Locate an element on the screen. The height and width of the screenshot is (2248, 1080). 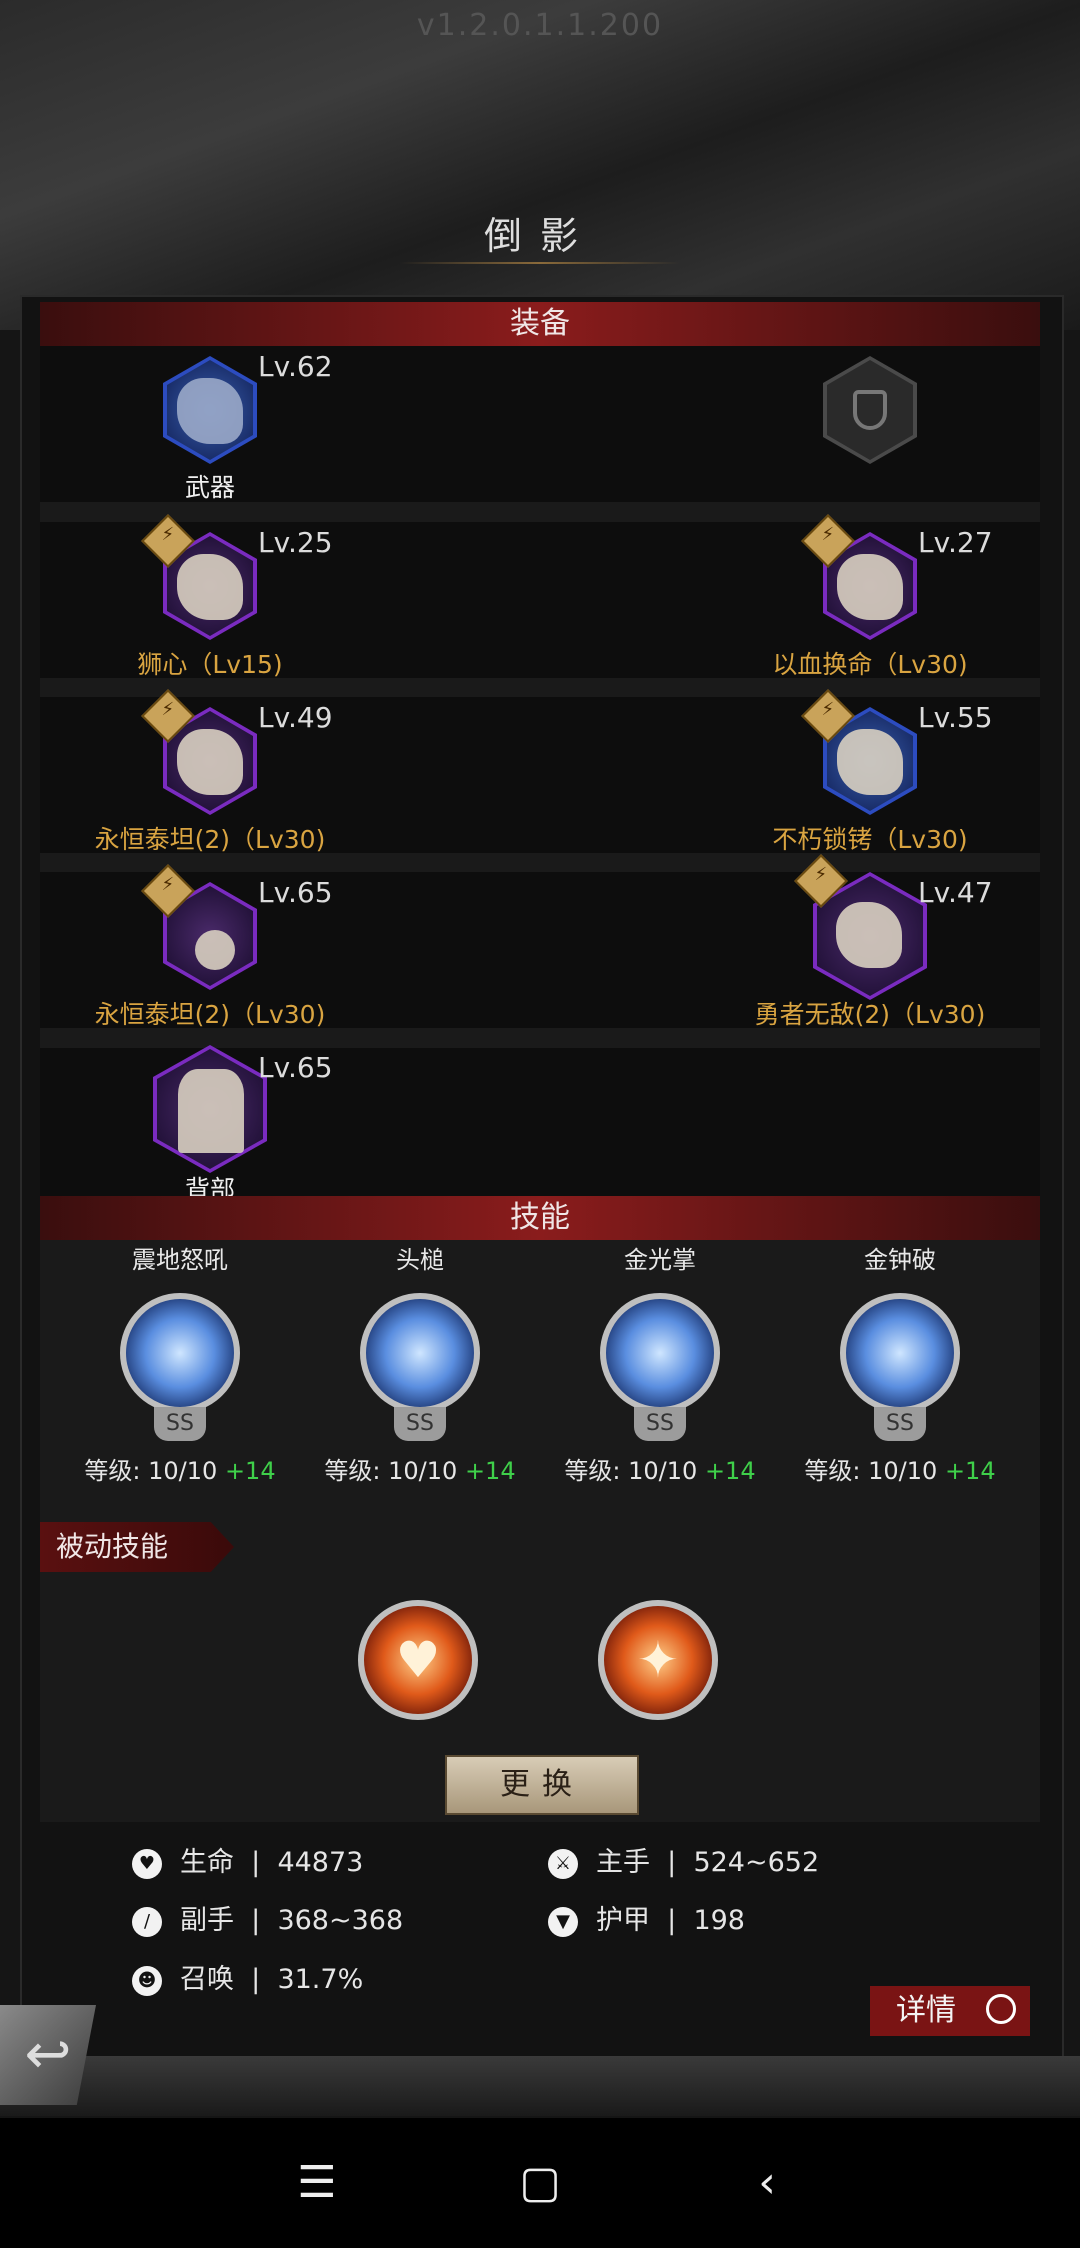
shield-icon is located at coordinates (870, 410).